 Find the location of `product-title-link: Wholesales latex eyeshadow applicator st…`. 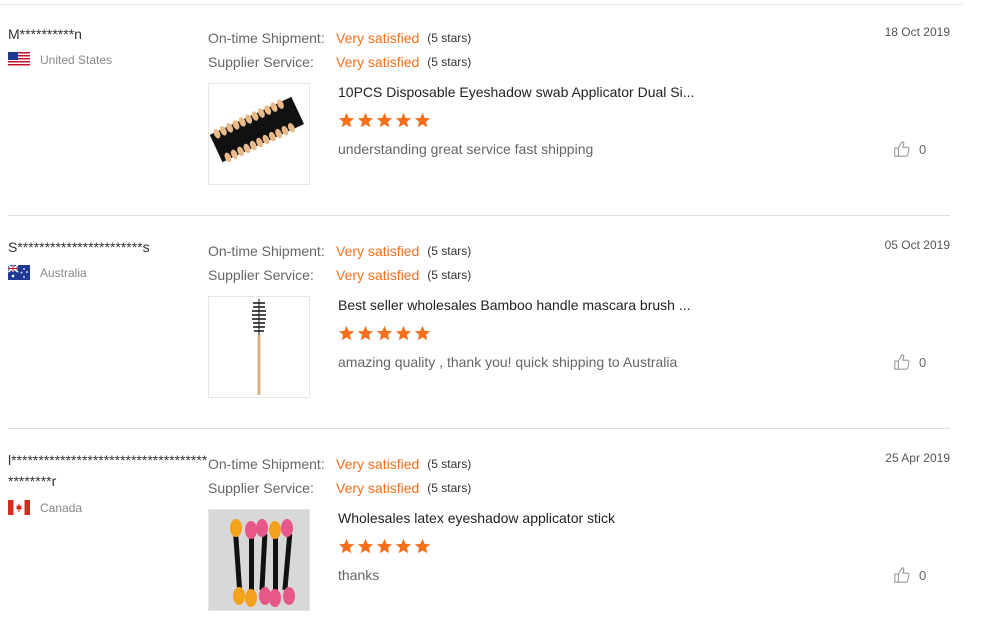

product-title-link: Wholesales latex eyeshadow applicator st… is located at coordinates (476, 518).